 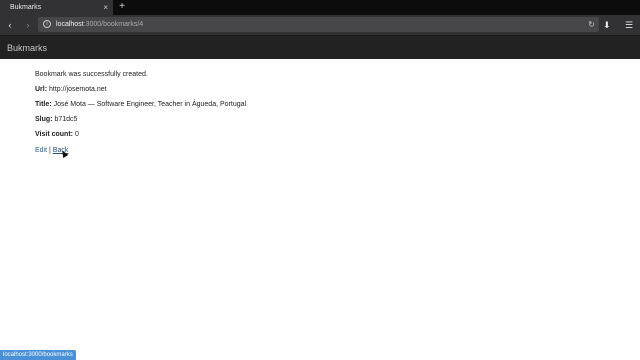 What do you see at coordinates (315, 120) in the screenshot?
I see `slug-field: Slug: b71dc5` at bounding box center [315, 120].